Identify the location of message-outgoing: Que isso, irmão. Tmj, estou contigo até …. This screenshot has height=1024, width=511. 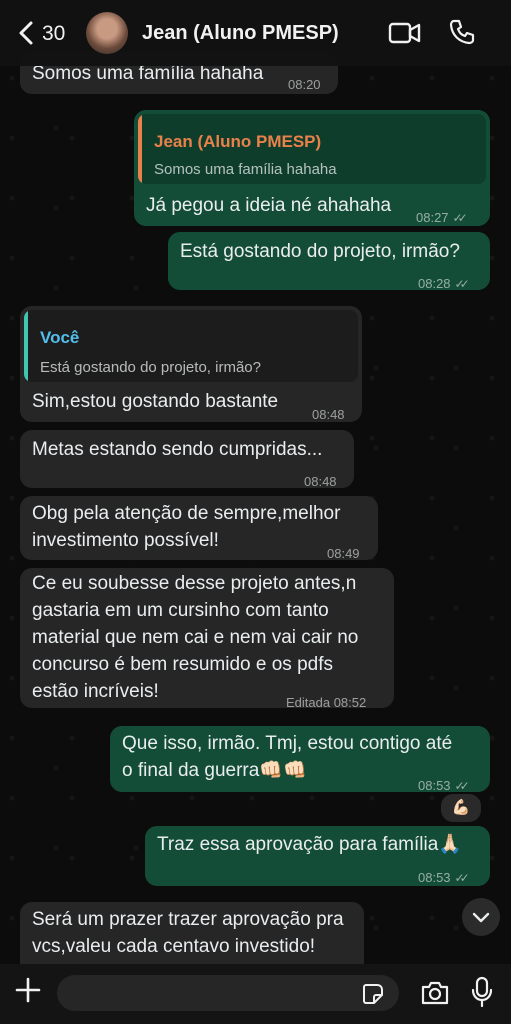
(300, 759).